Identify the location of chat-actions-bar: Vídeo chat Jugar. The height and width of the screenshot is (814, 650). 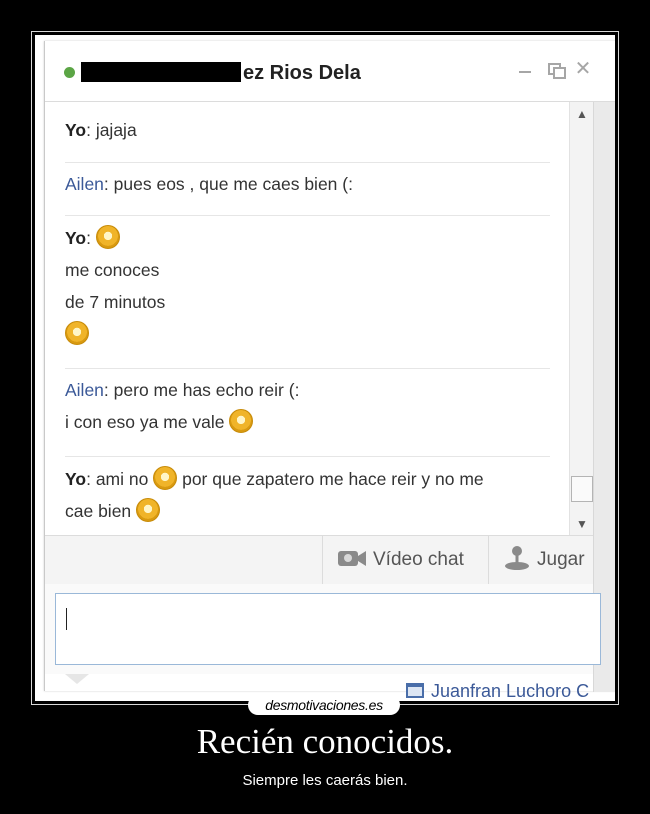
(319, 560).